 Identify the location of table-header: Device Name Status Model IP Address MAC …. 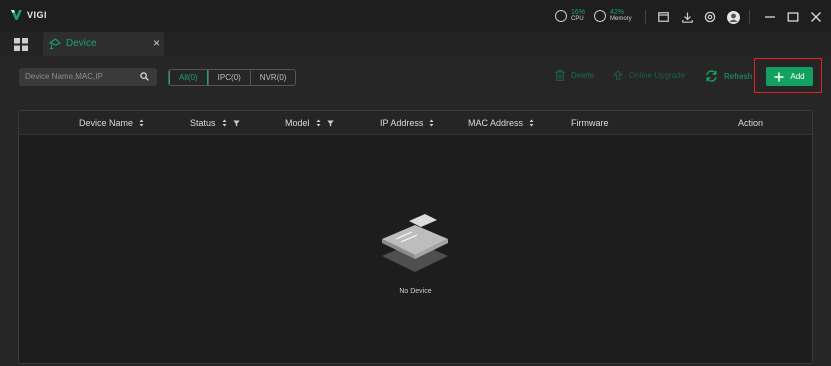
(415, 123).